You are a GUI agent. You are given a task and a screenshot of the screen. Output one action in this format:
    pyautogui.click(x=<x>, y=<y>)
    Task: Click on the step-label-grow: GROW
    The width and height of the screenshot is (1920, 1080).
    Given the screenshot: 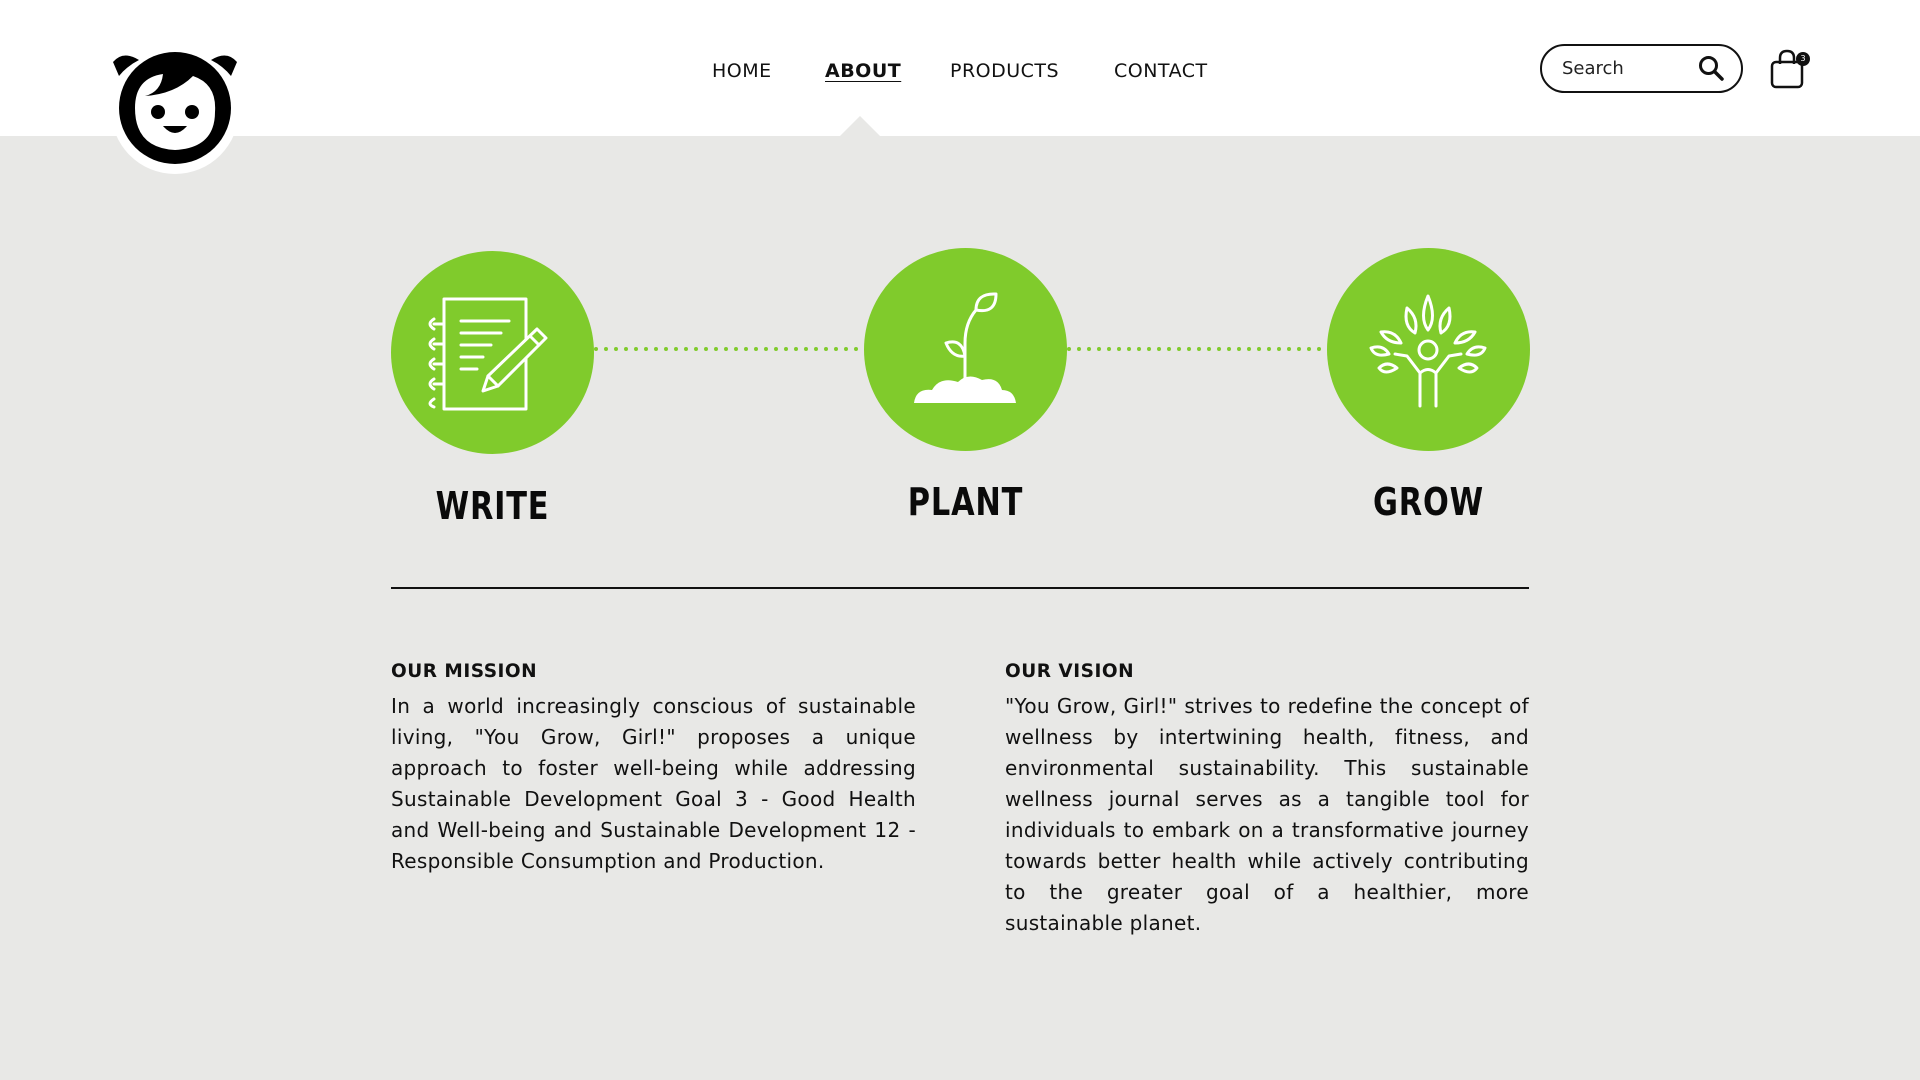 What is the action you would take?
    pyautogui.click(x=1428, y=502)
    